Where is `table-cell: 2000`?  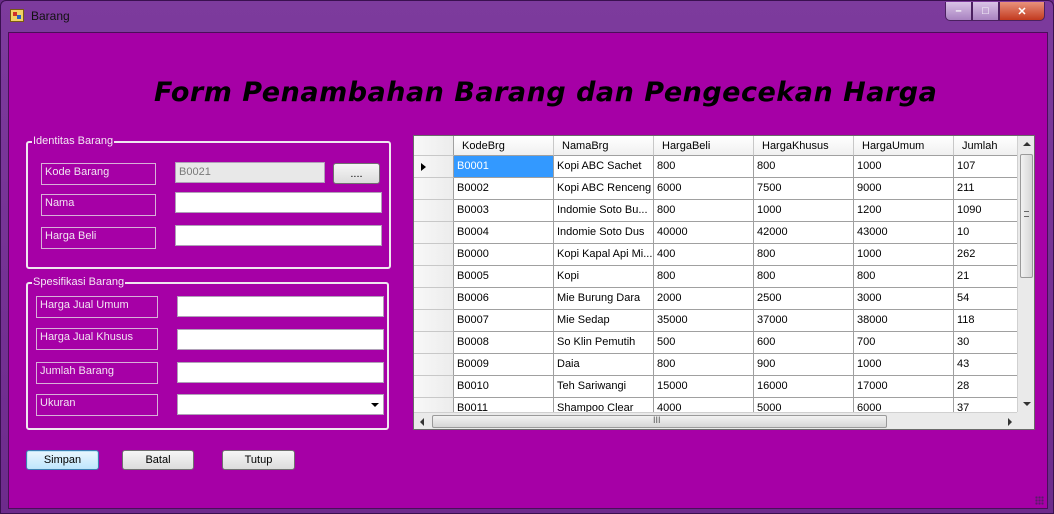
table-cell: 2000 is located at coordinates (704, 299).